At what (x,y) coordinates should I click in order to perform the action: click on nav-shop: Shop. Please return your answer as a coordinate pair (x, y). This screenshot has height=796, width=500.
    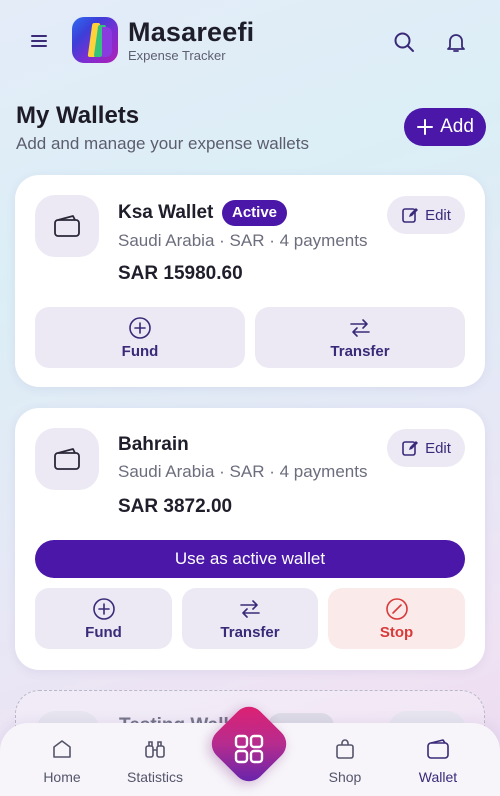
    Looking at the image, I should click on (345, 761).